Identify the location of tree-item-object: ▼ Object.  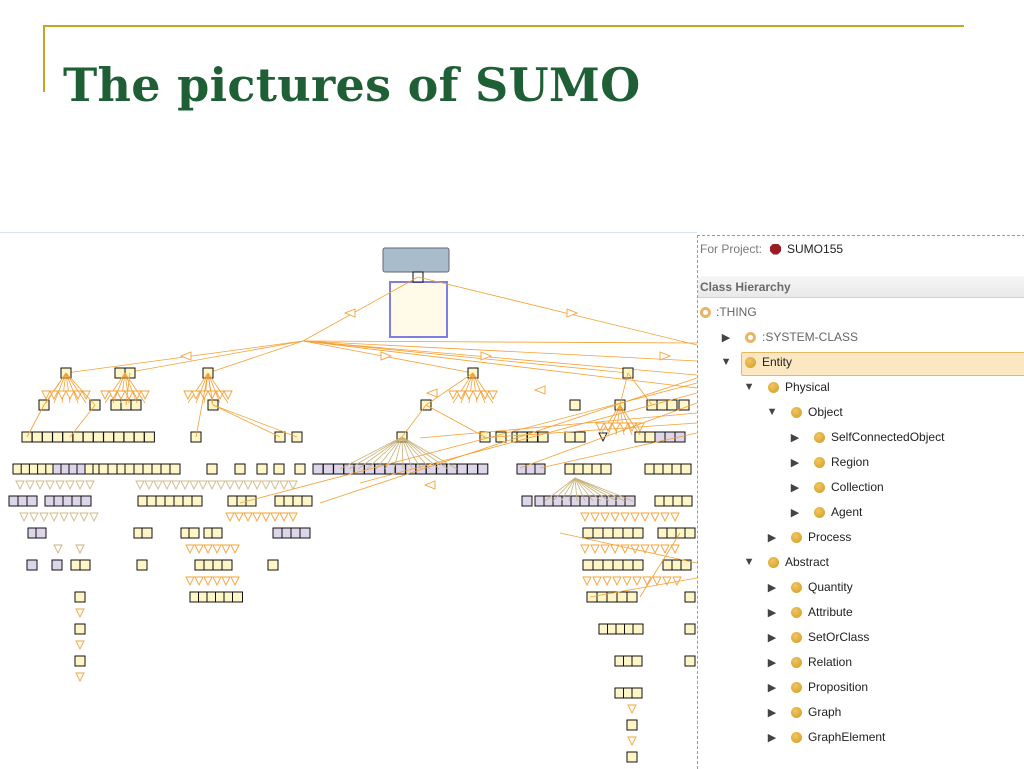
(861, 412).